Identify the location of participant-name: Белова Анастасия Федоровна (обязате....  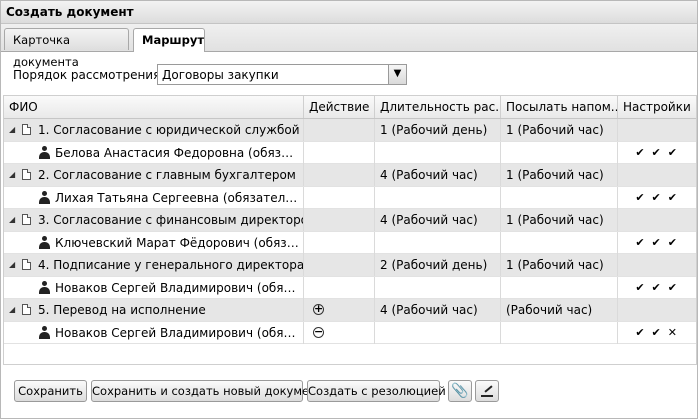
(177, 152).